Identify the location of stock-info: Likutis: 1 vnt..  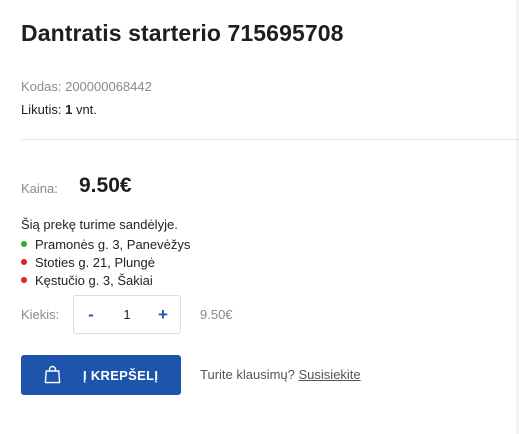
(59, 109).